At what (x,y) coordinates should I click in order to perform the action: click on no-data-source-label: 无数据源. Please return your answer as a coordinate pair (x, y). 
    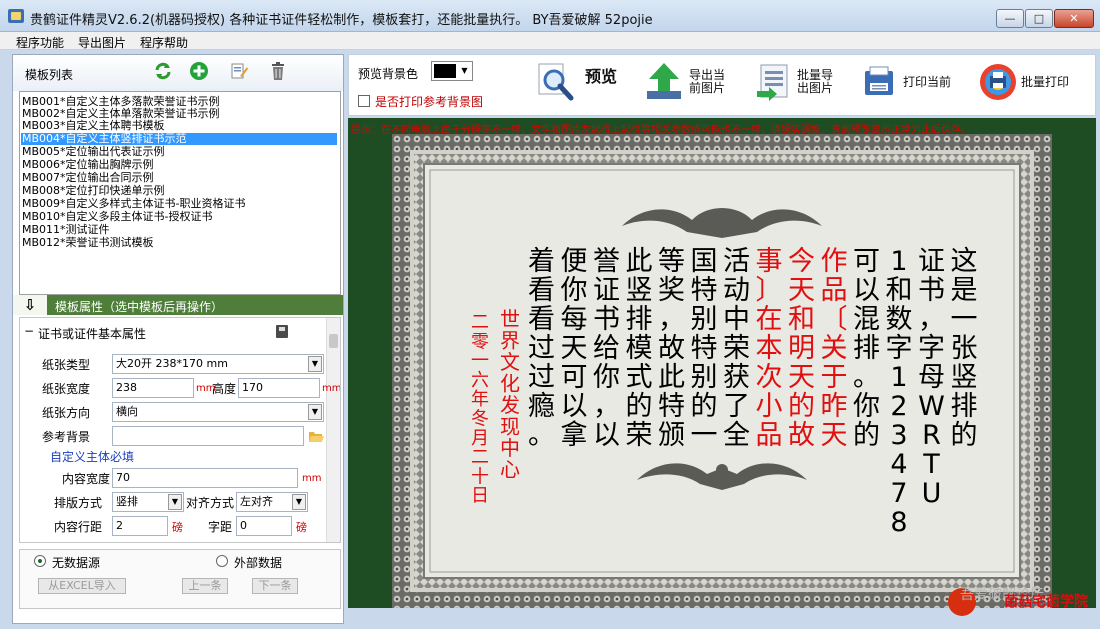
    Looking at the image, I should click on (76, 563).